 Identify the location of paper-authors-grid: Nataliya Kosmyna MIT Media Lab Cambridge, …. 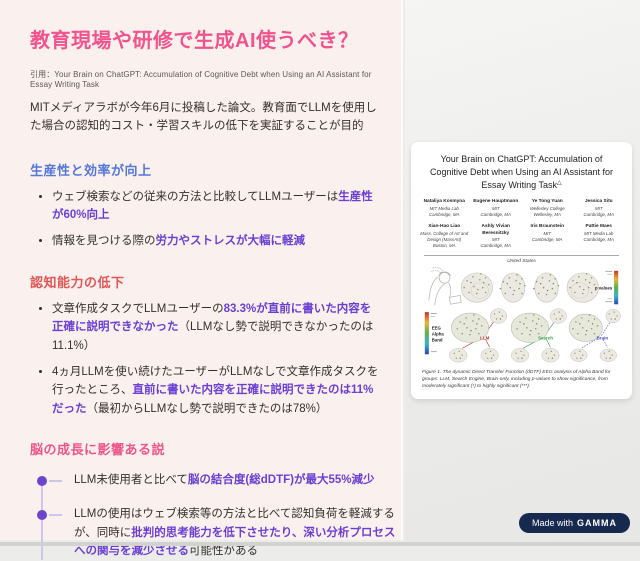
(521, 224).